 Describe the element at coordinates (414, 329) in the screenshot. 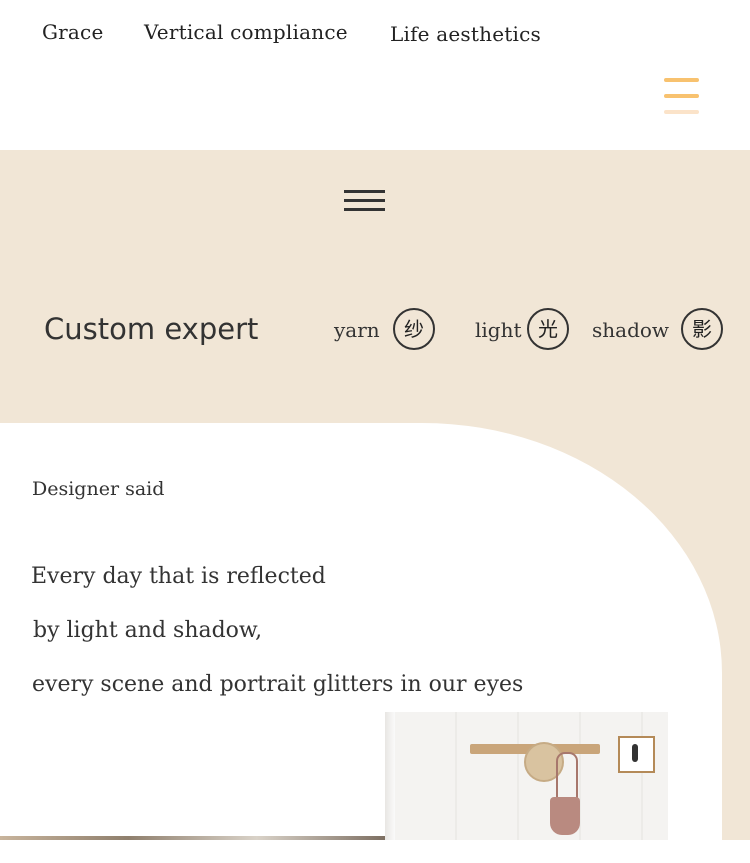

I see `yarn-glyph-icon: 纱` at that location.